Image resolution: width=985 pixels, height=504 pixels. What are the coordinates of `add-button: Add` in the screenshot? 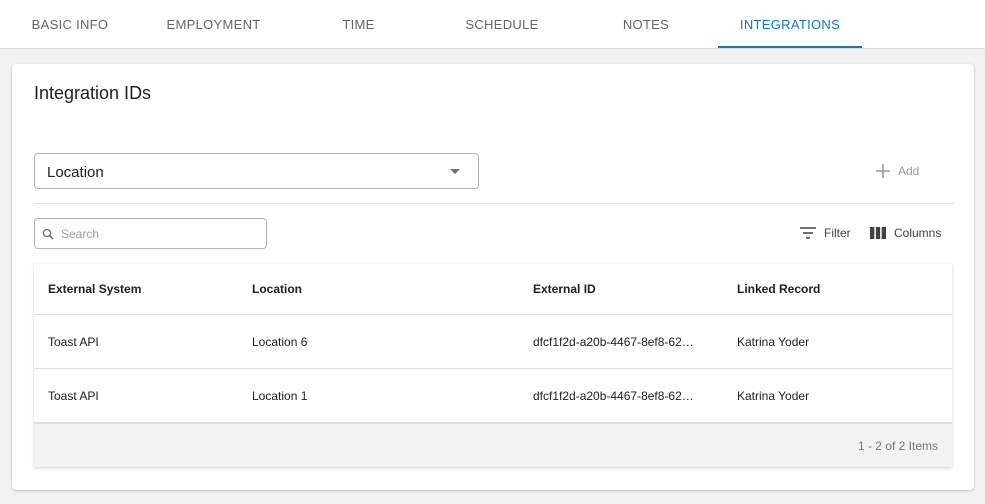 It's located at (897, 171).